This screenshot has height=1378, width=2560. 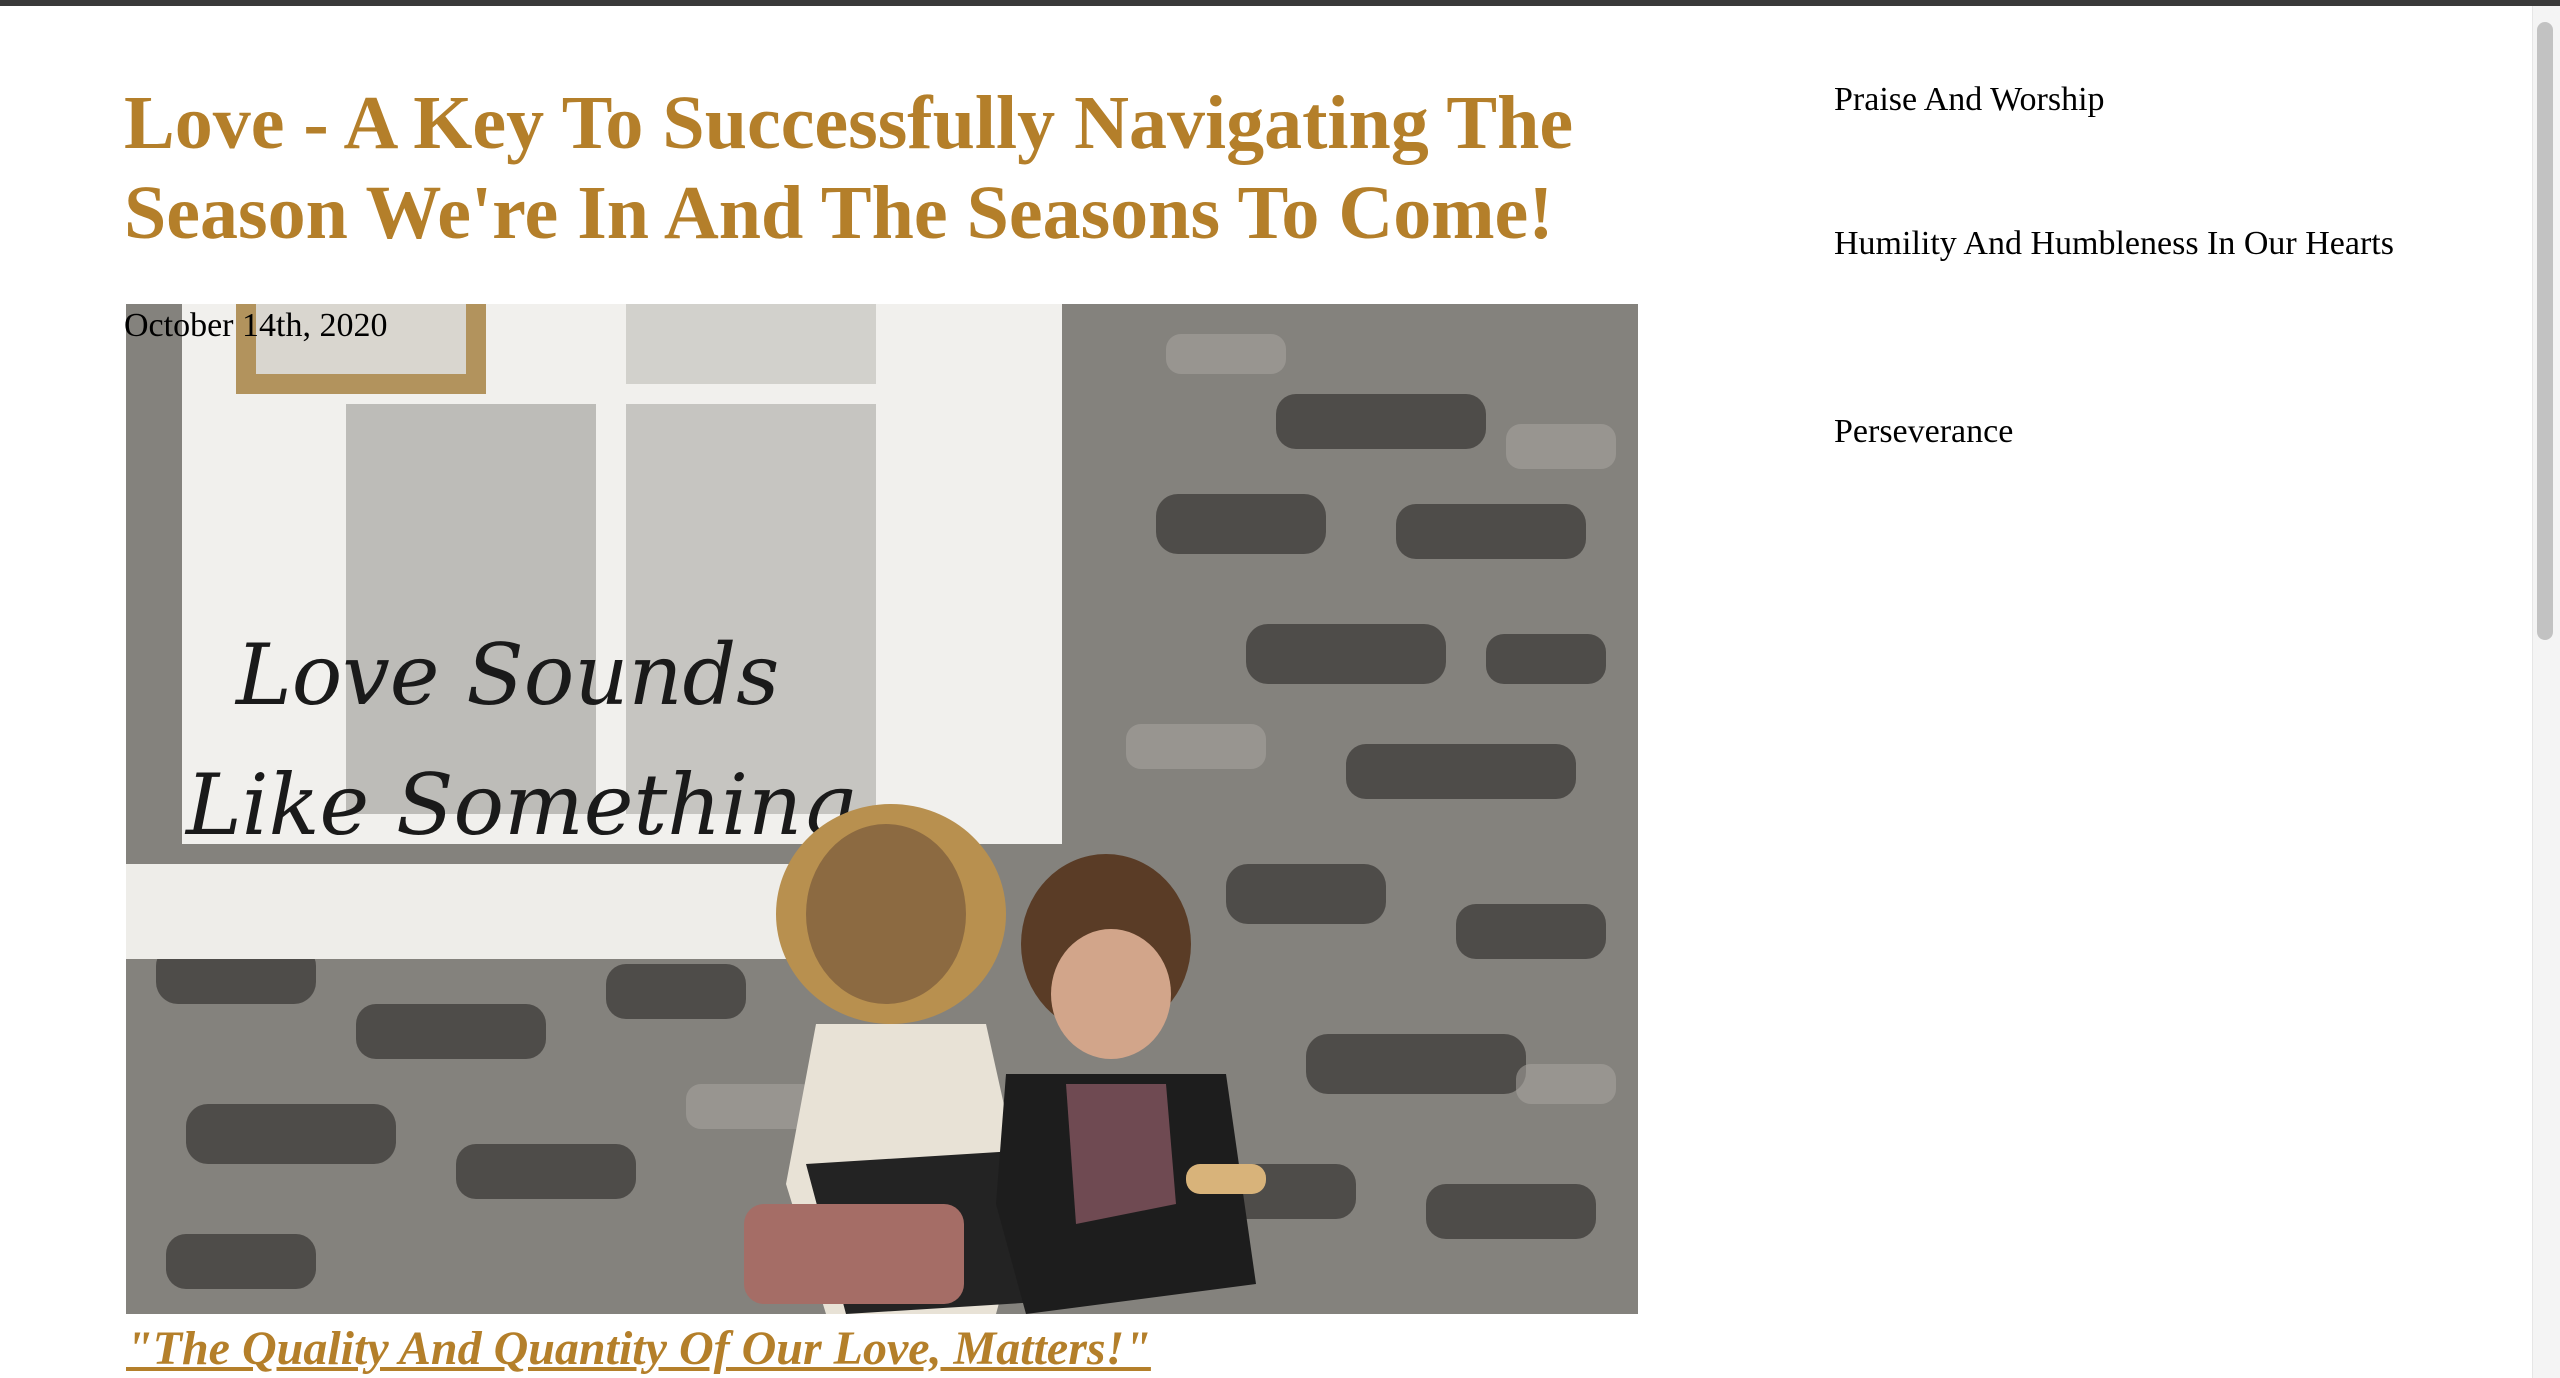 What do you see at coordinates (1923, 432) in the screenshot?
I see `sidebar-item-perseverance: Perseverance` at bounding box center [1923, 432].